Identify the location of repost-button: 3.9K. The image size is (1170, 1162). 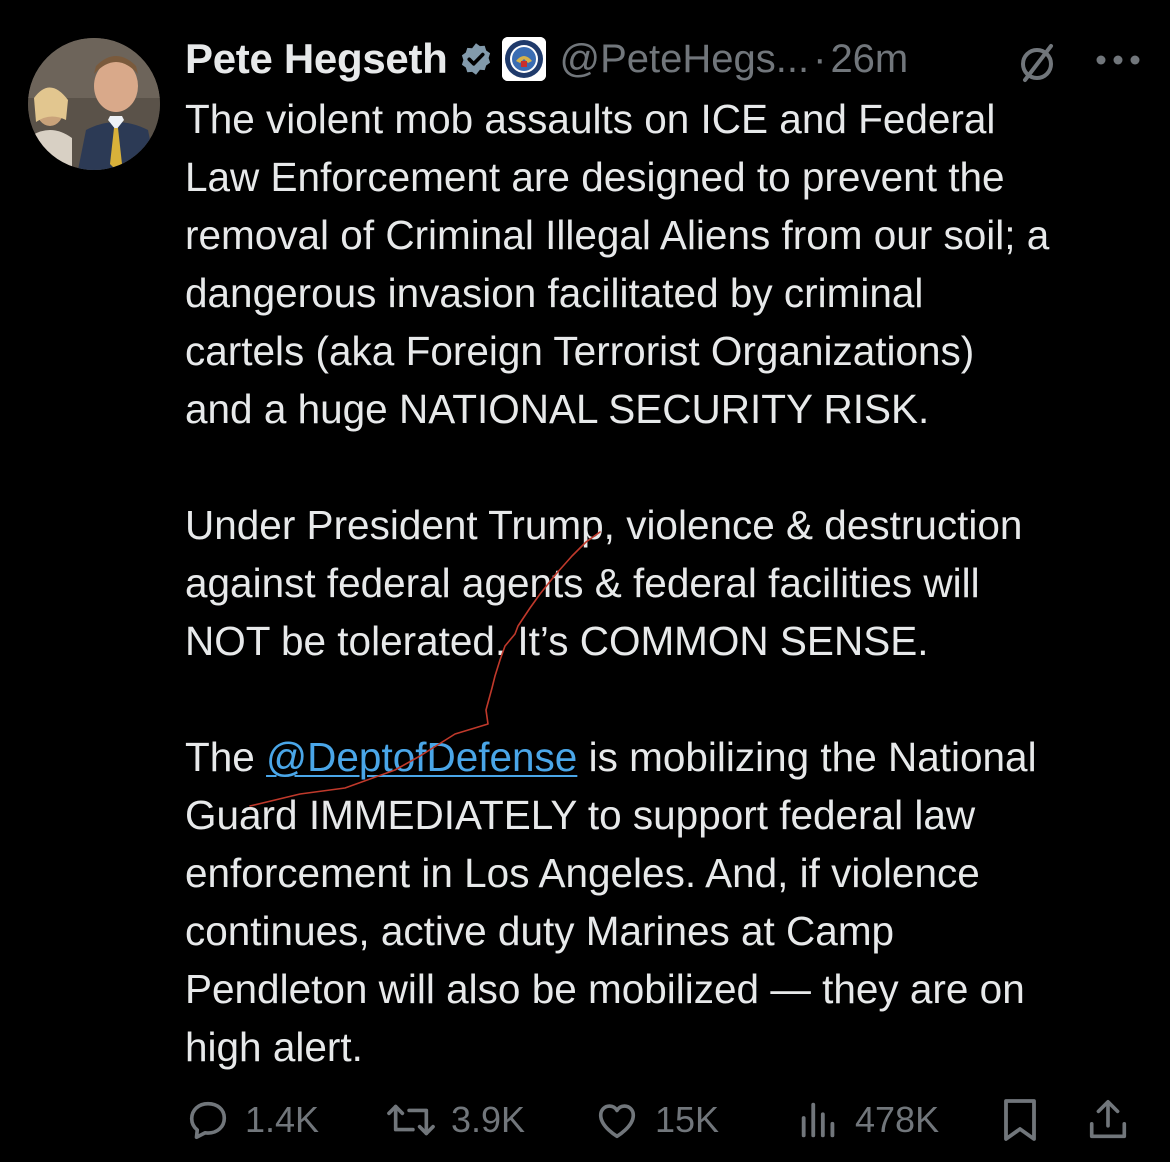
(455, 1120).